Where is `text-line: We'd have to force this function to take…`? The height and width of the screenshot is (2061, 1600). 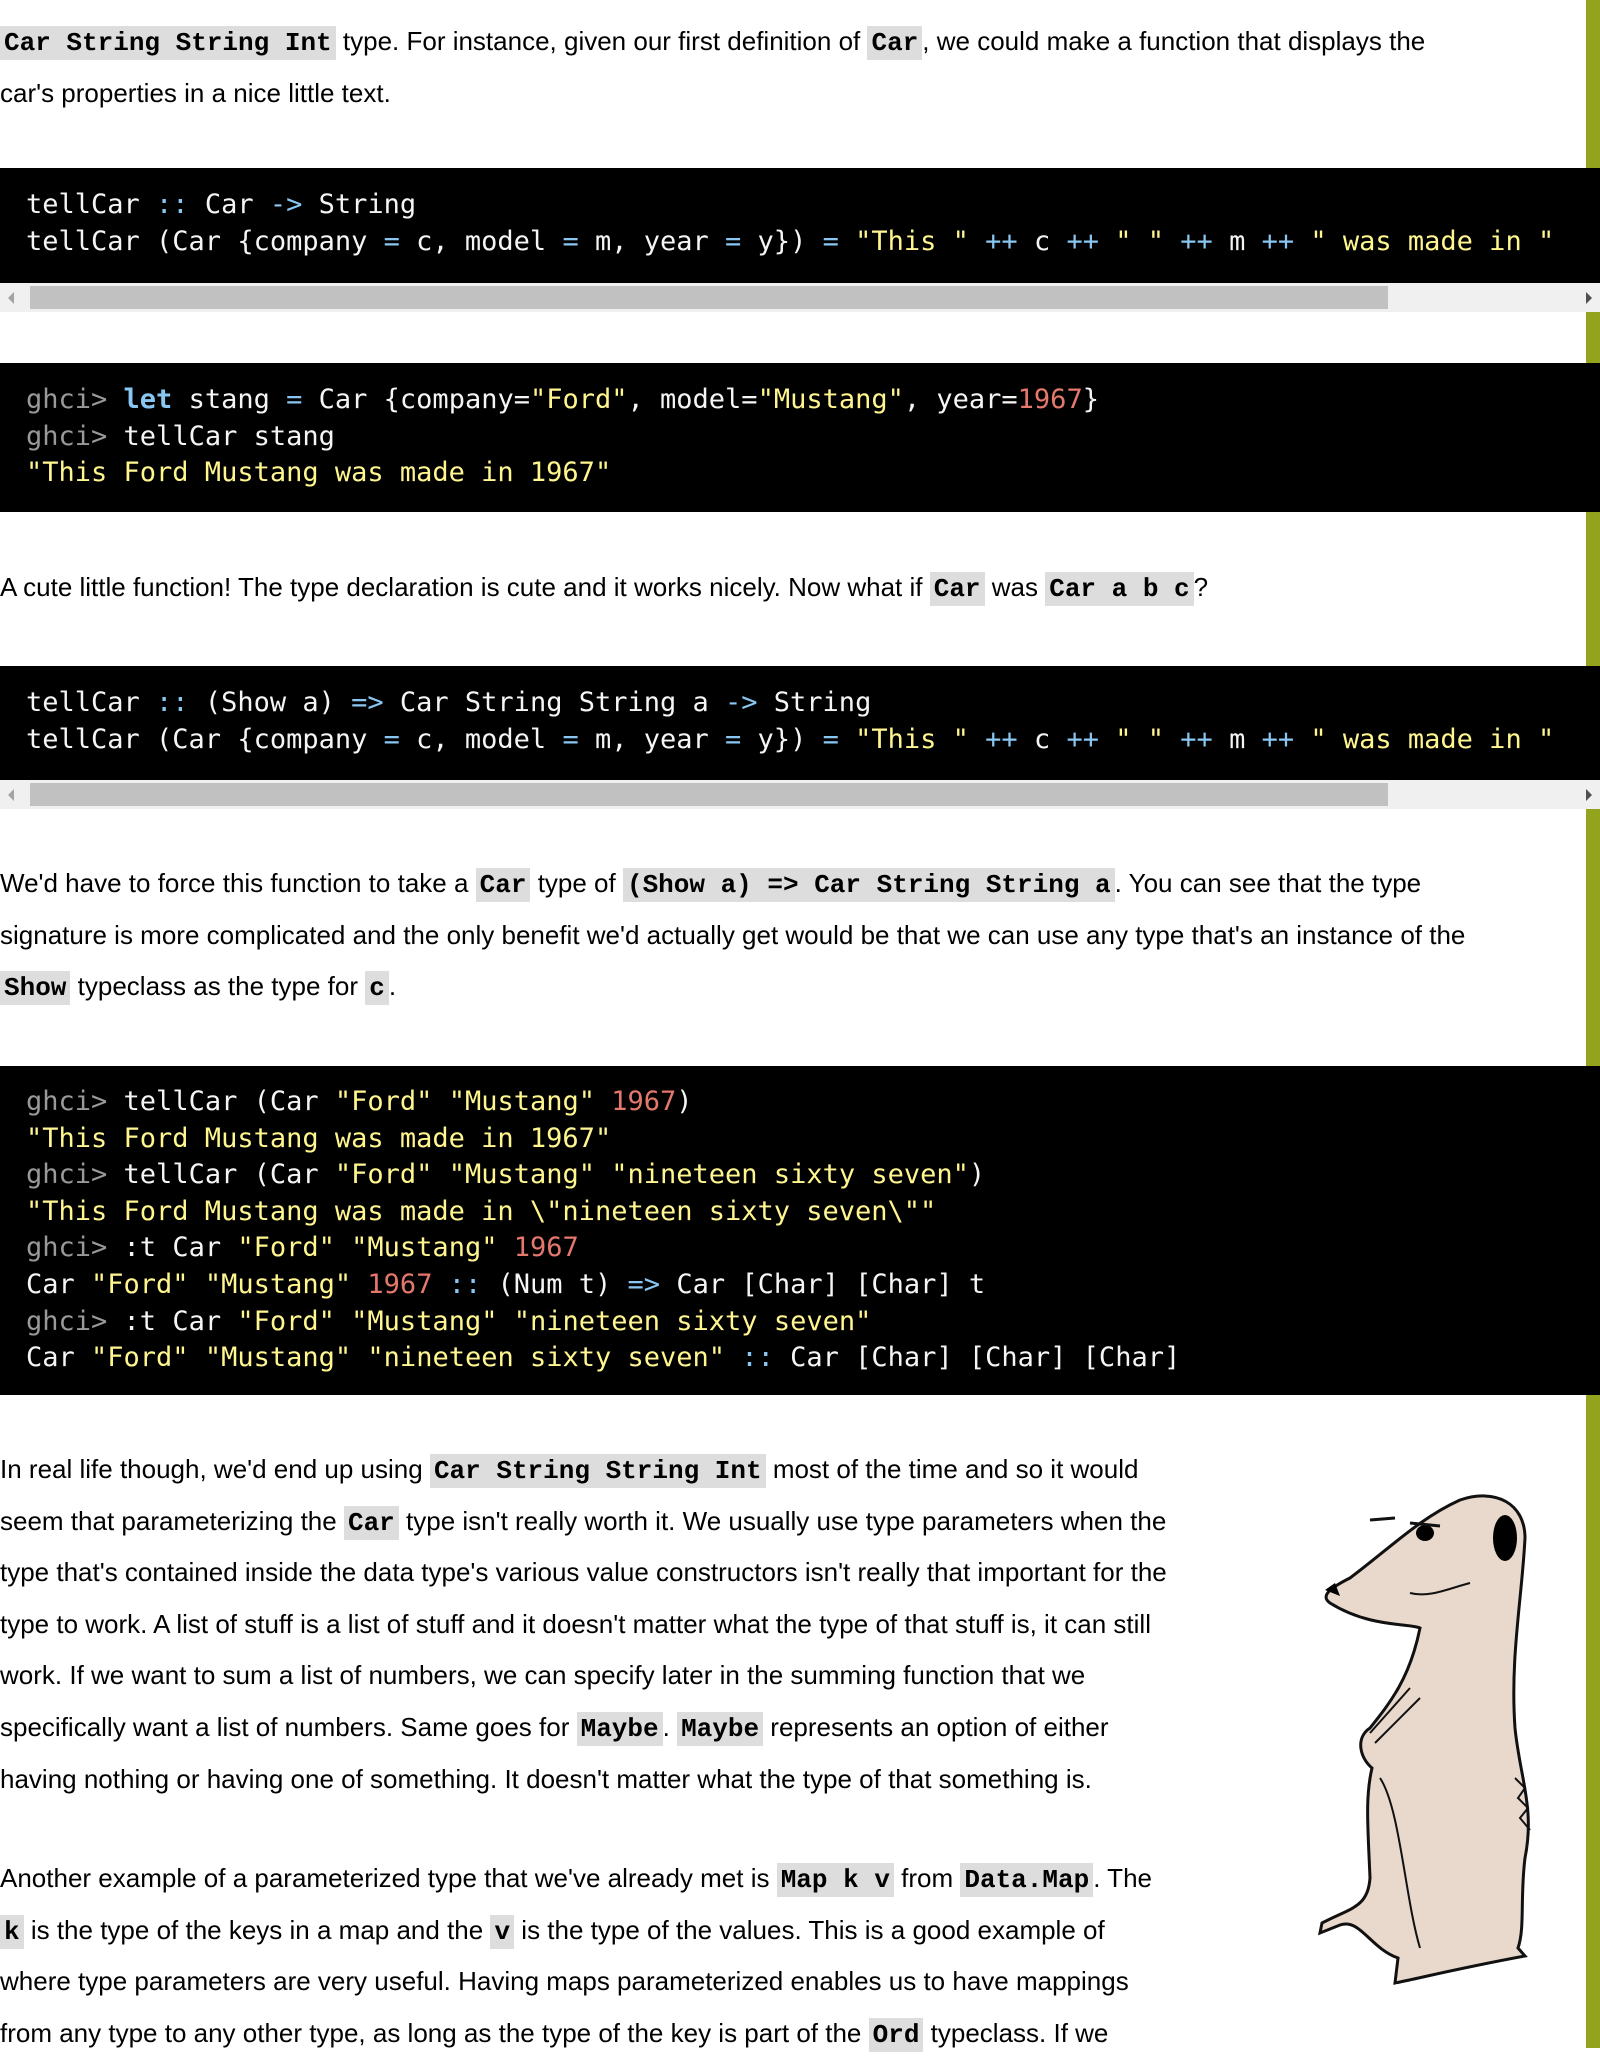
text-line: We'd have to force this function to take… is located at coordinates (732, 884).